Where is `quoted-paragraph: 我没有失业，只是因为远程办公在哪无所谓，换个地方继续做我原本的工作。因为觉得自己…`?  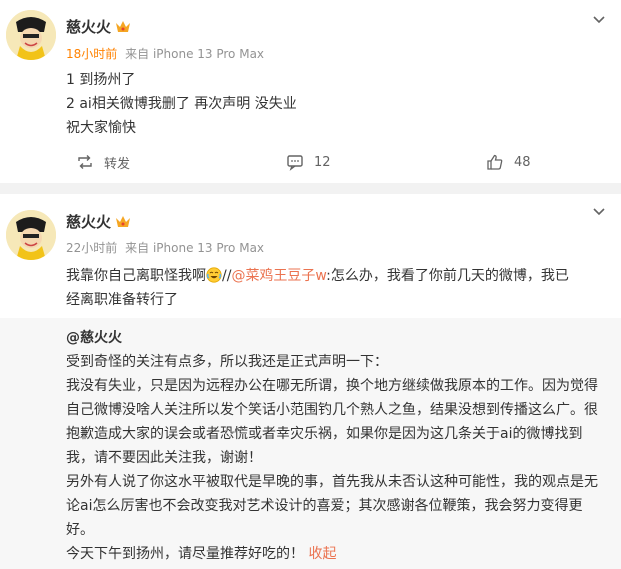
quoted-paragraph: 我没有失业，只是因为远程办公在哪无所谓，换个地方继续做我原本的工作。因为觉得自己… is located at coordinates (332, 422).